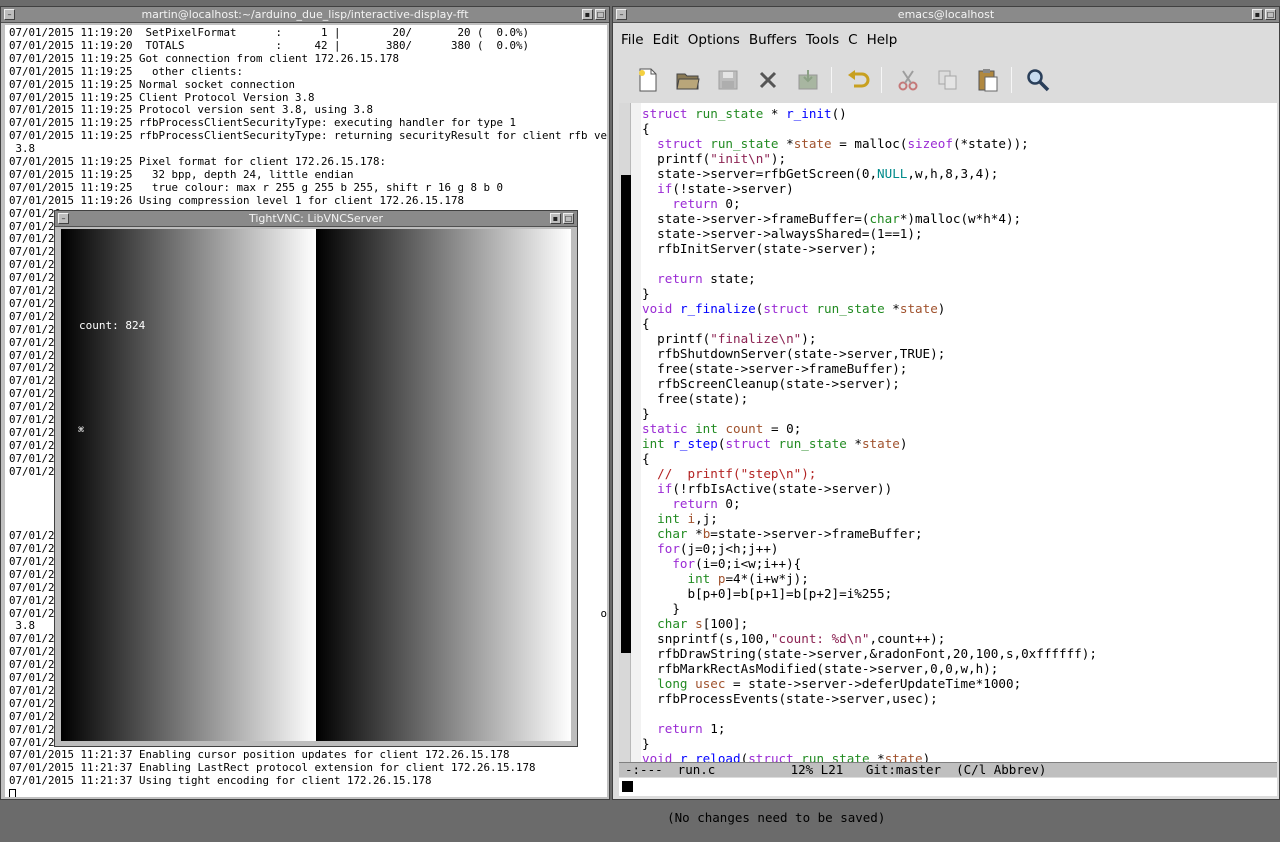  I want to click on open-folder-icon, so click(688, 80).